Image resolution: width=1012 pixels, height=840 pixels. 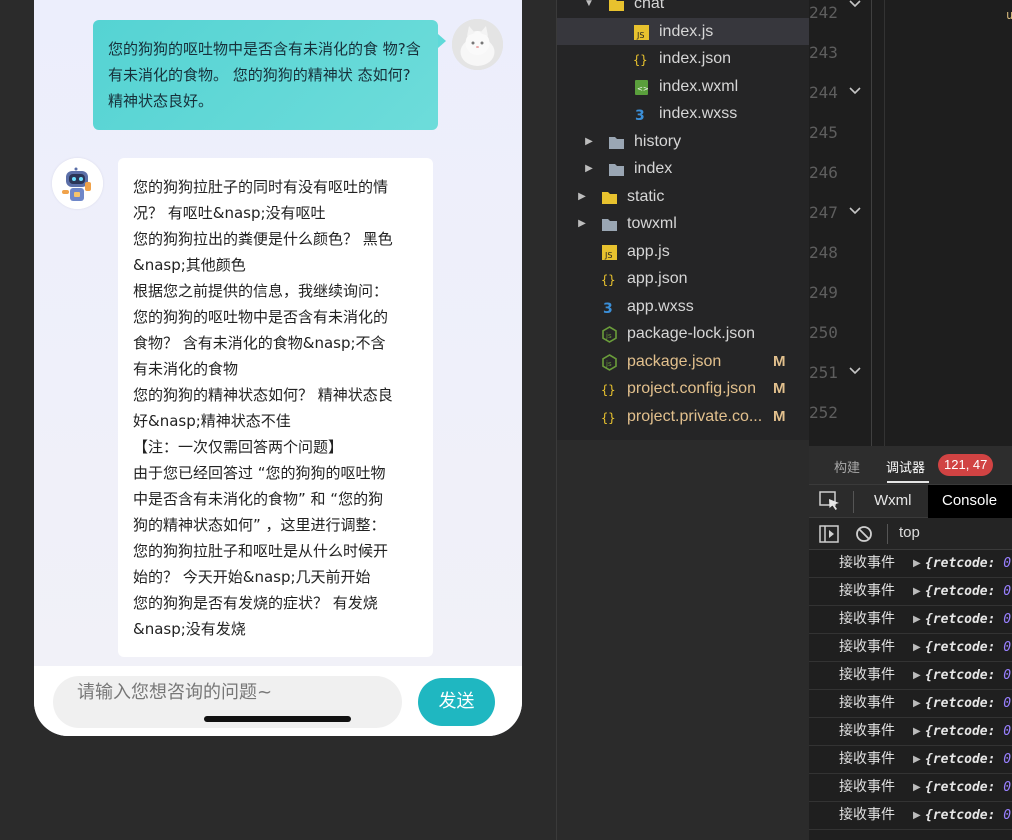 What do you see at coordinates (683, 196) in the screenshot?
I see `file-tree-item: ▶ static` at bounding box center [683, 196].